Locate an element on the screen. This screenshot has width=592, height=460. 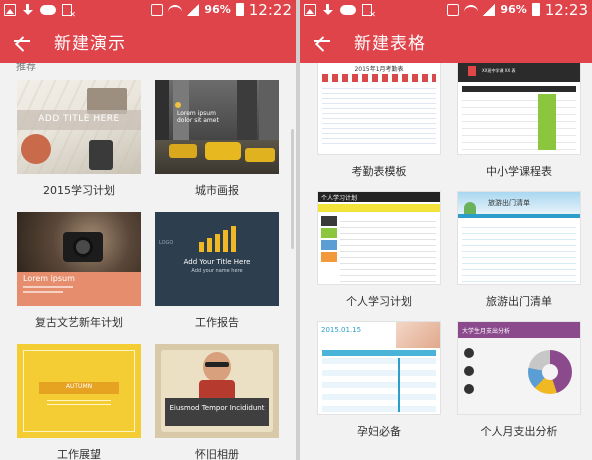
template-caption: 中小学课程表 is located at coordinates (519, 171).